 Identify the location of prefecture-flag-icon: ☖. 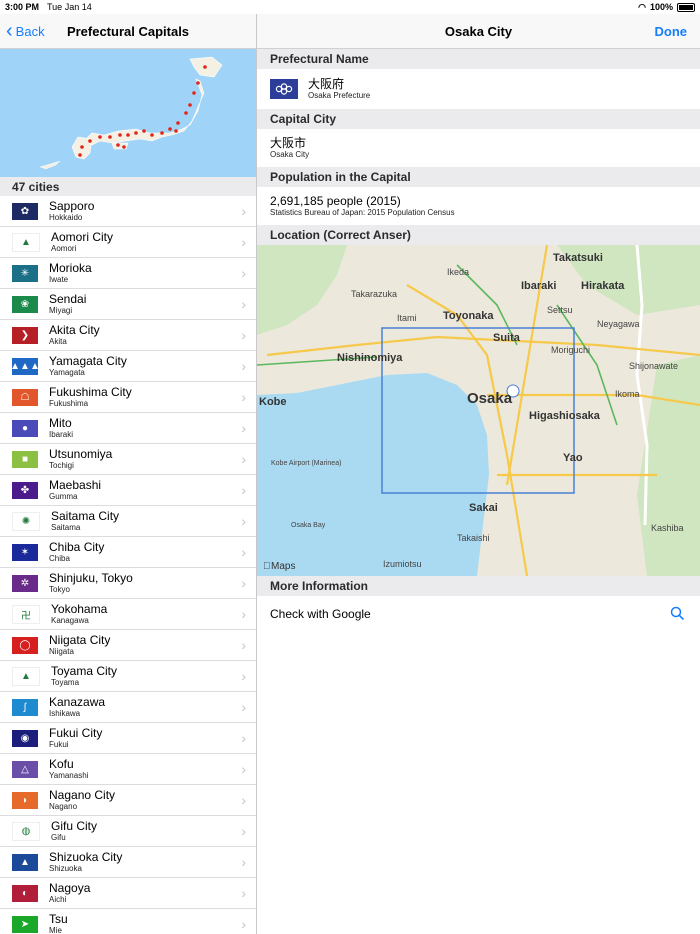
(25, 397).